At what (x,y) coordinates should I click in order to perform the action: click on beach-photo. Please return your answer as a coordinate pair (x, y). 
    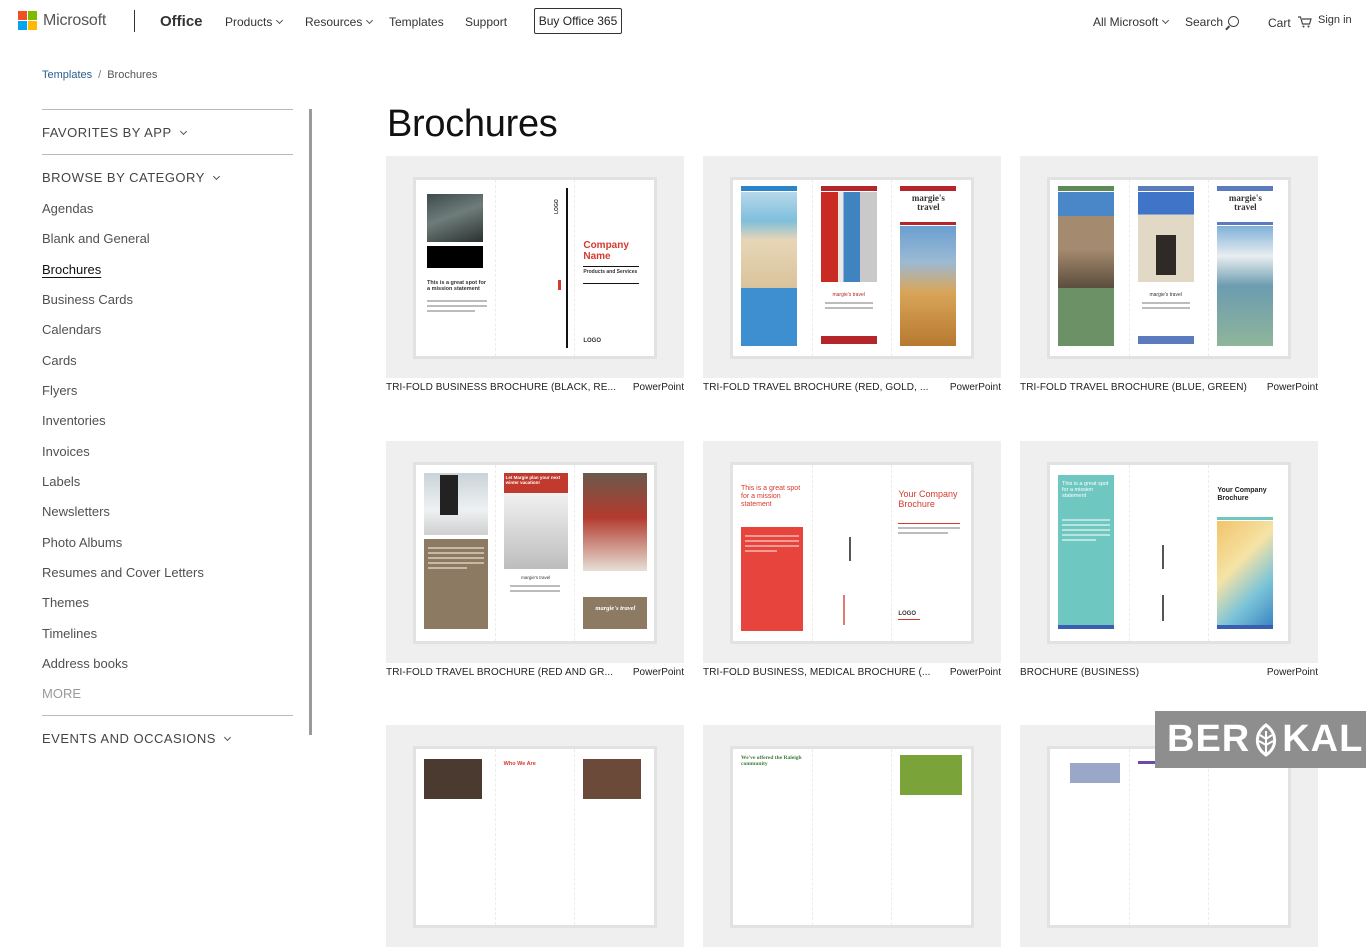
    Looking at the image, I should click on (769, 240).